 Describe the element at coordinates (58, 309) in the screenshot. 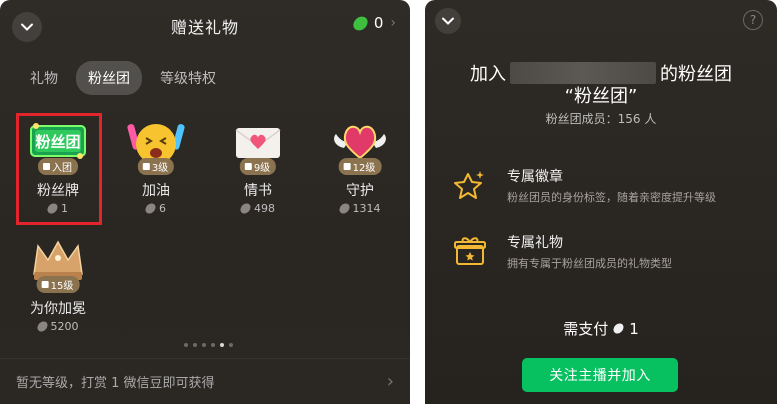

I see `gift-name: 为你加冕` at that location.